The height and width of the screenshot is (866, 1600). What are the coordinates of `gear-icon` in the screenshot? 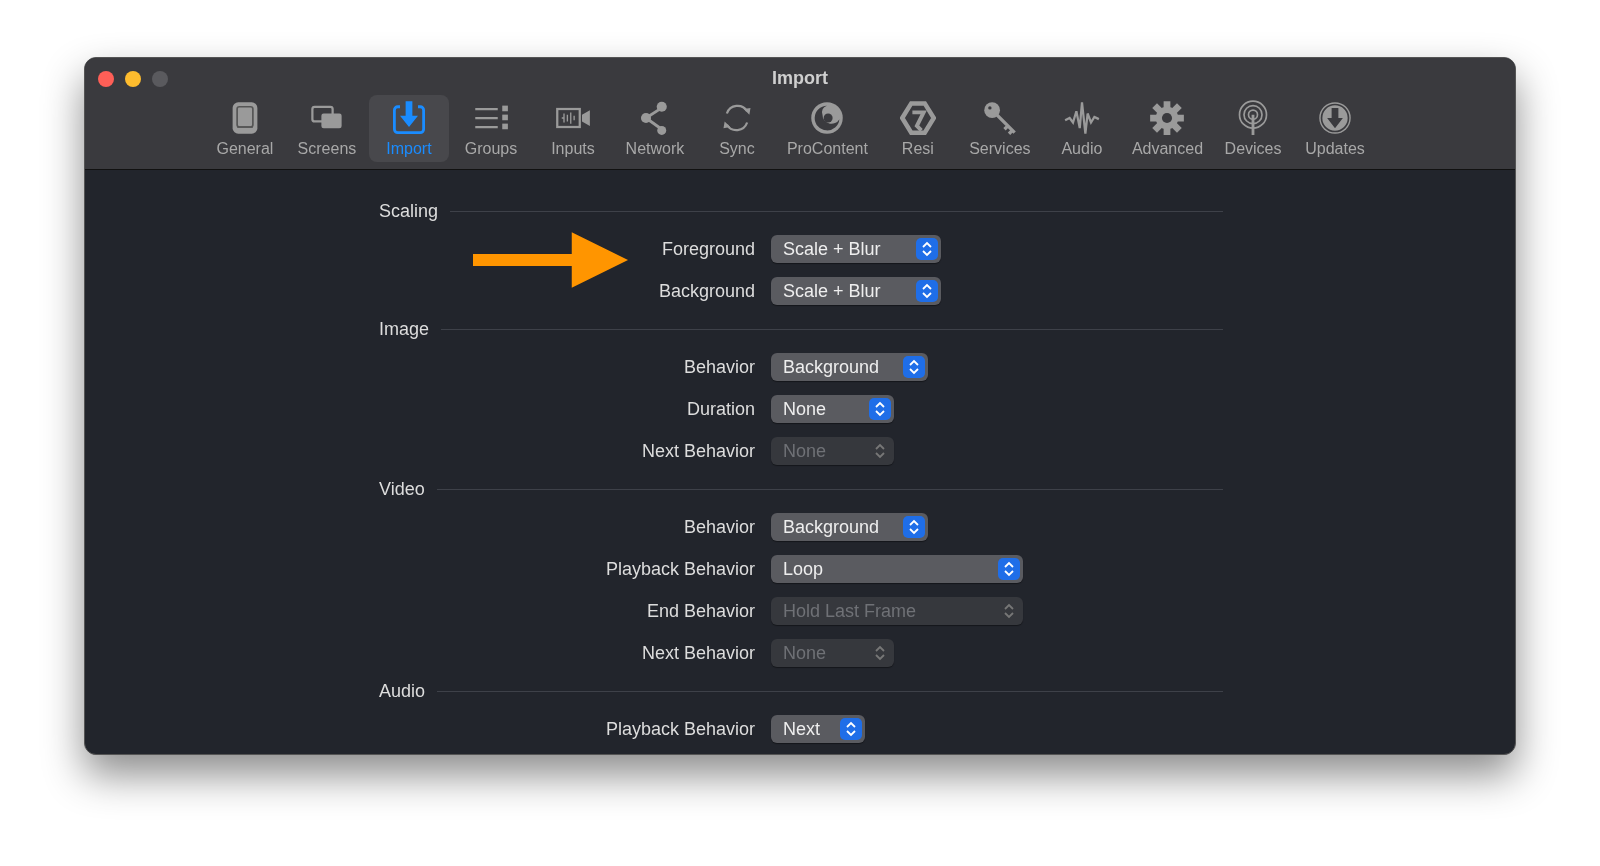 It's located at (1167, 118).